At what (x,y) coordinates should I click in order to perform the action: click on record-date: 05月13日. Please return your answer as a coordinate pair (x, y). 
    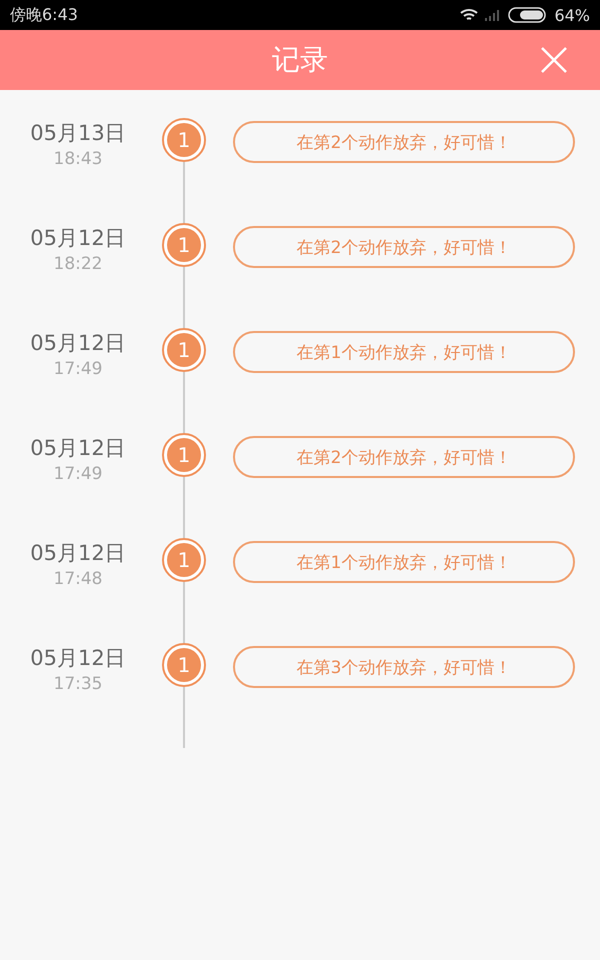
    Looking at the image, I should click on (78, 133).